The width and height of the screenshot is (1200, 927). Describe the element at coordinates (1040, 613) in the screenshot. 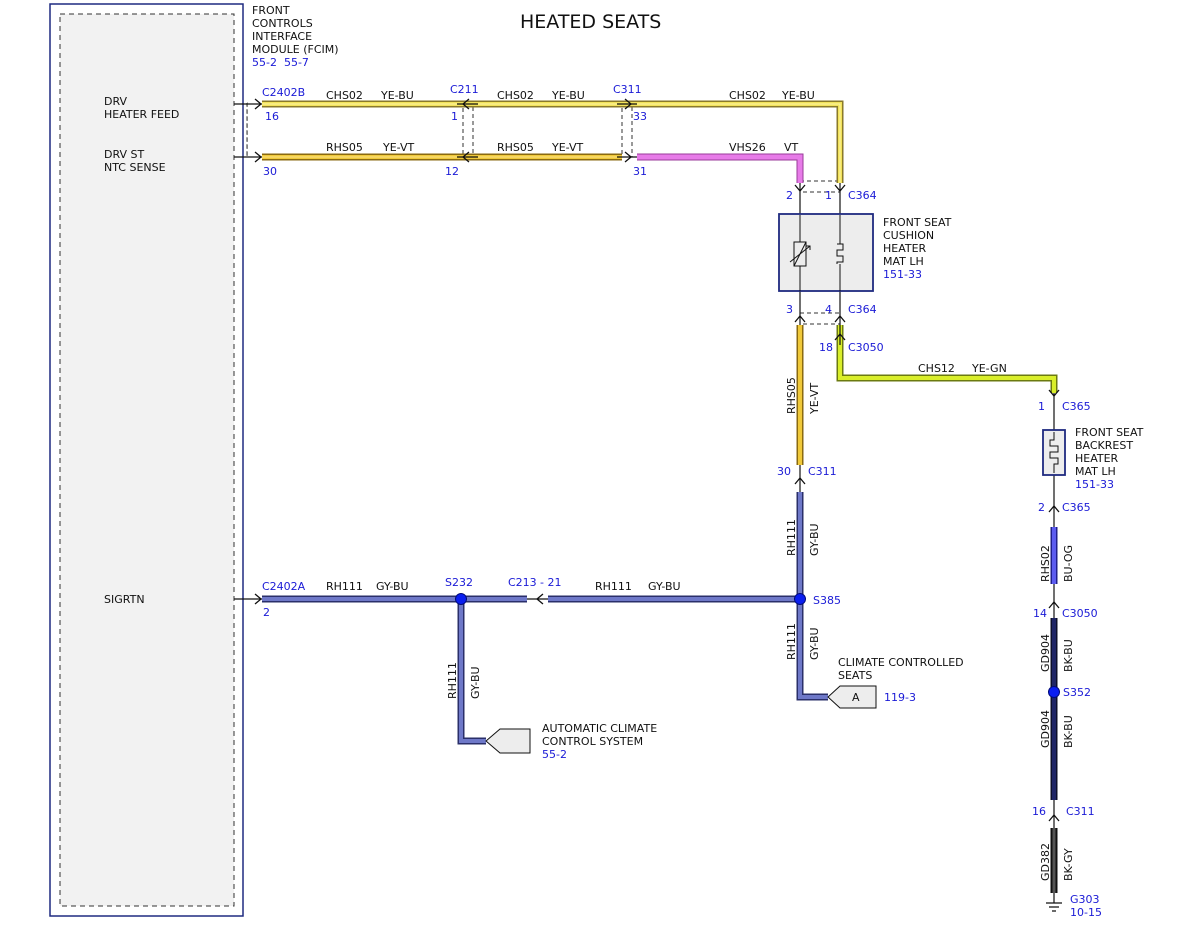

I see `c3050-bot-pin14: 14` at that location.